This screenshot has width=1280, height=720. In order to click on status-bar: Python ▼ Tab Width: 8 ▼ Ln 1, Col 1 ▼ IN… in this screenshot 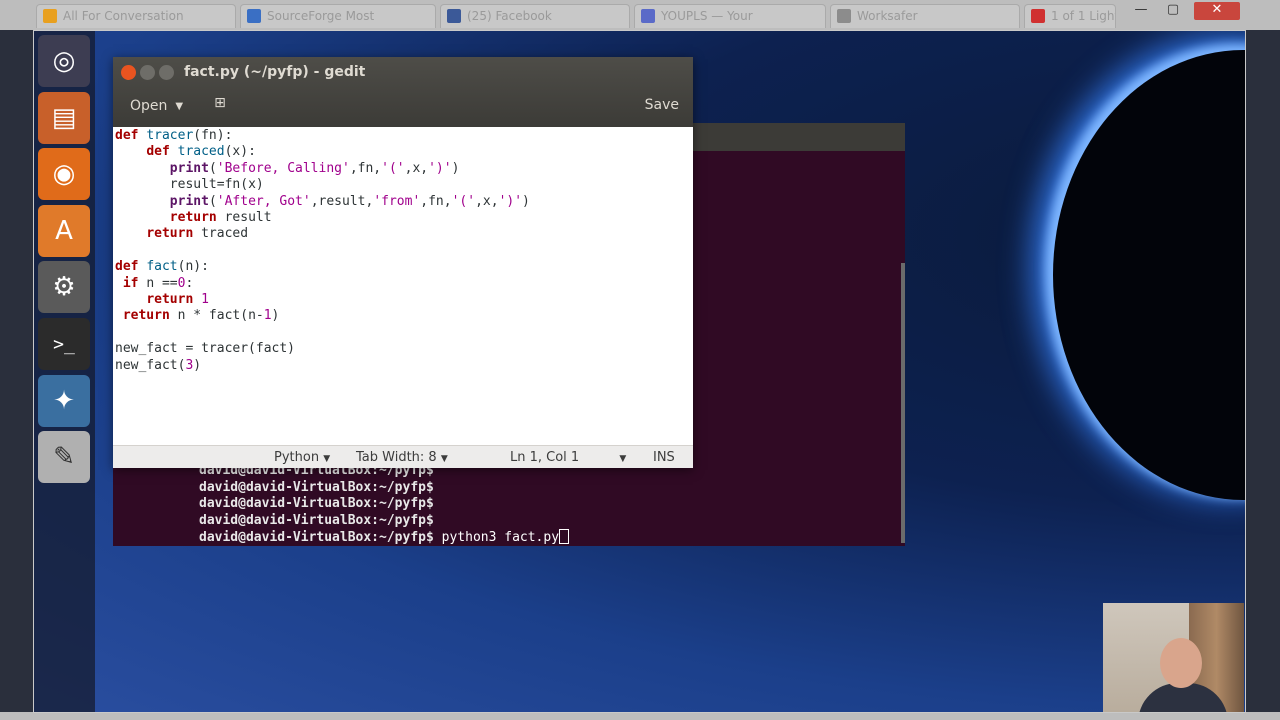, I will do `click(403, 456)`.